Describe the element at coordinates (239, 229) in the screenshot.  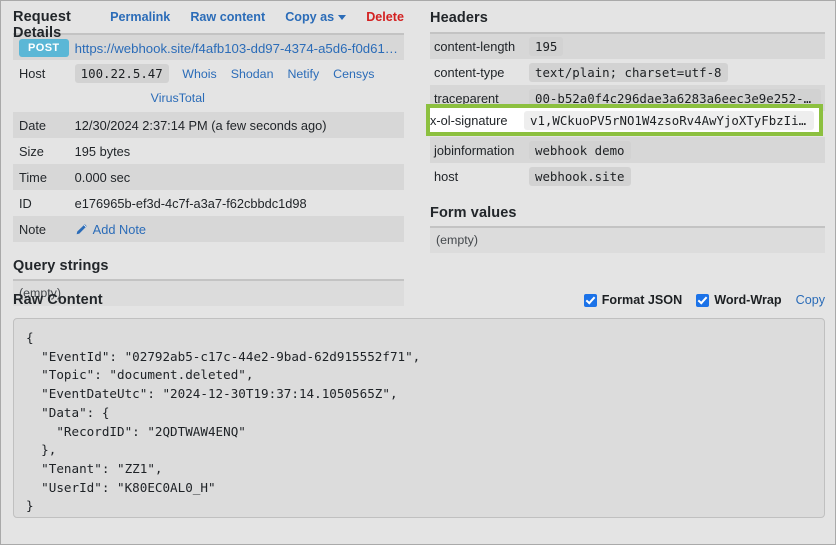
I see `note-value-cell: Add Note` at that location.